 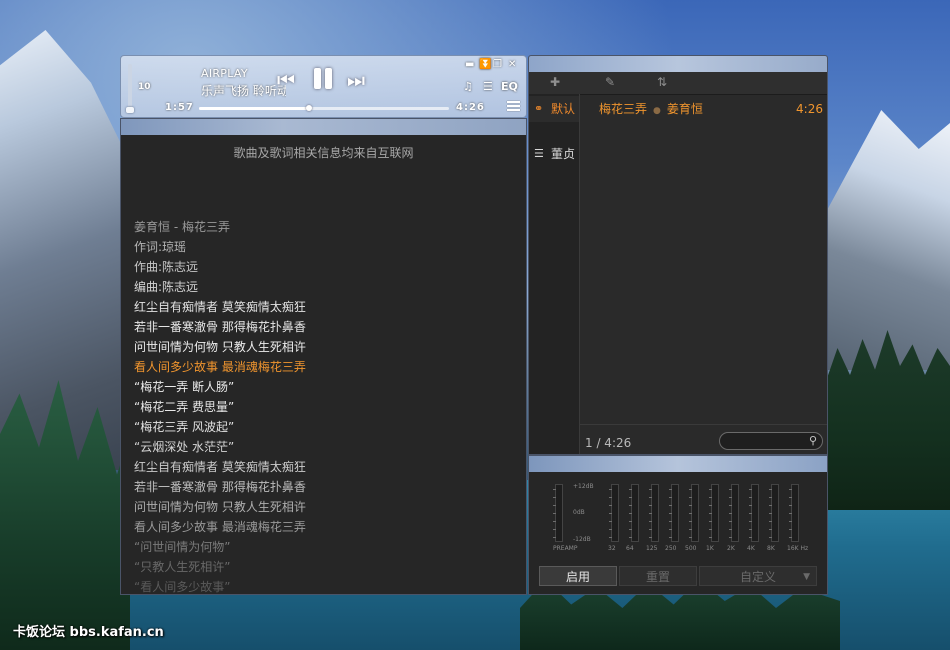 What do you see at coordinates (220, 507) in the screenshot?
I see `lyric-line: 问世间情为何物 只教人生死相许` at bounding box center [220, 507].